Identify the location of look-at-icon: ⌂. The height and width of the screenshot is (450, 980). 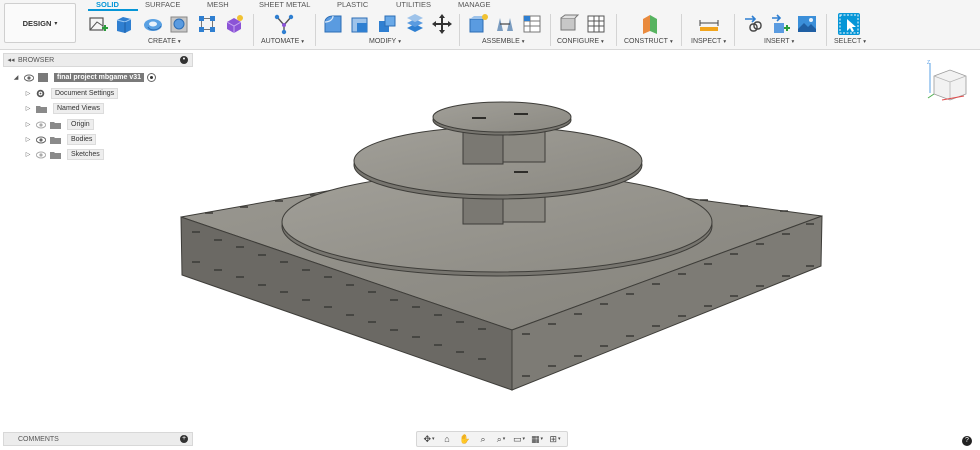
(447, 439).